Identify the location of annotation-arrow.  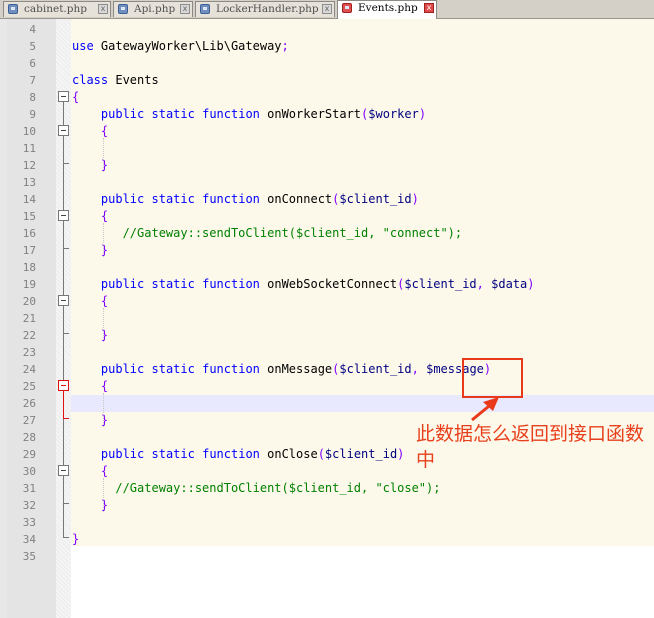
(485, 409).